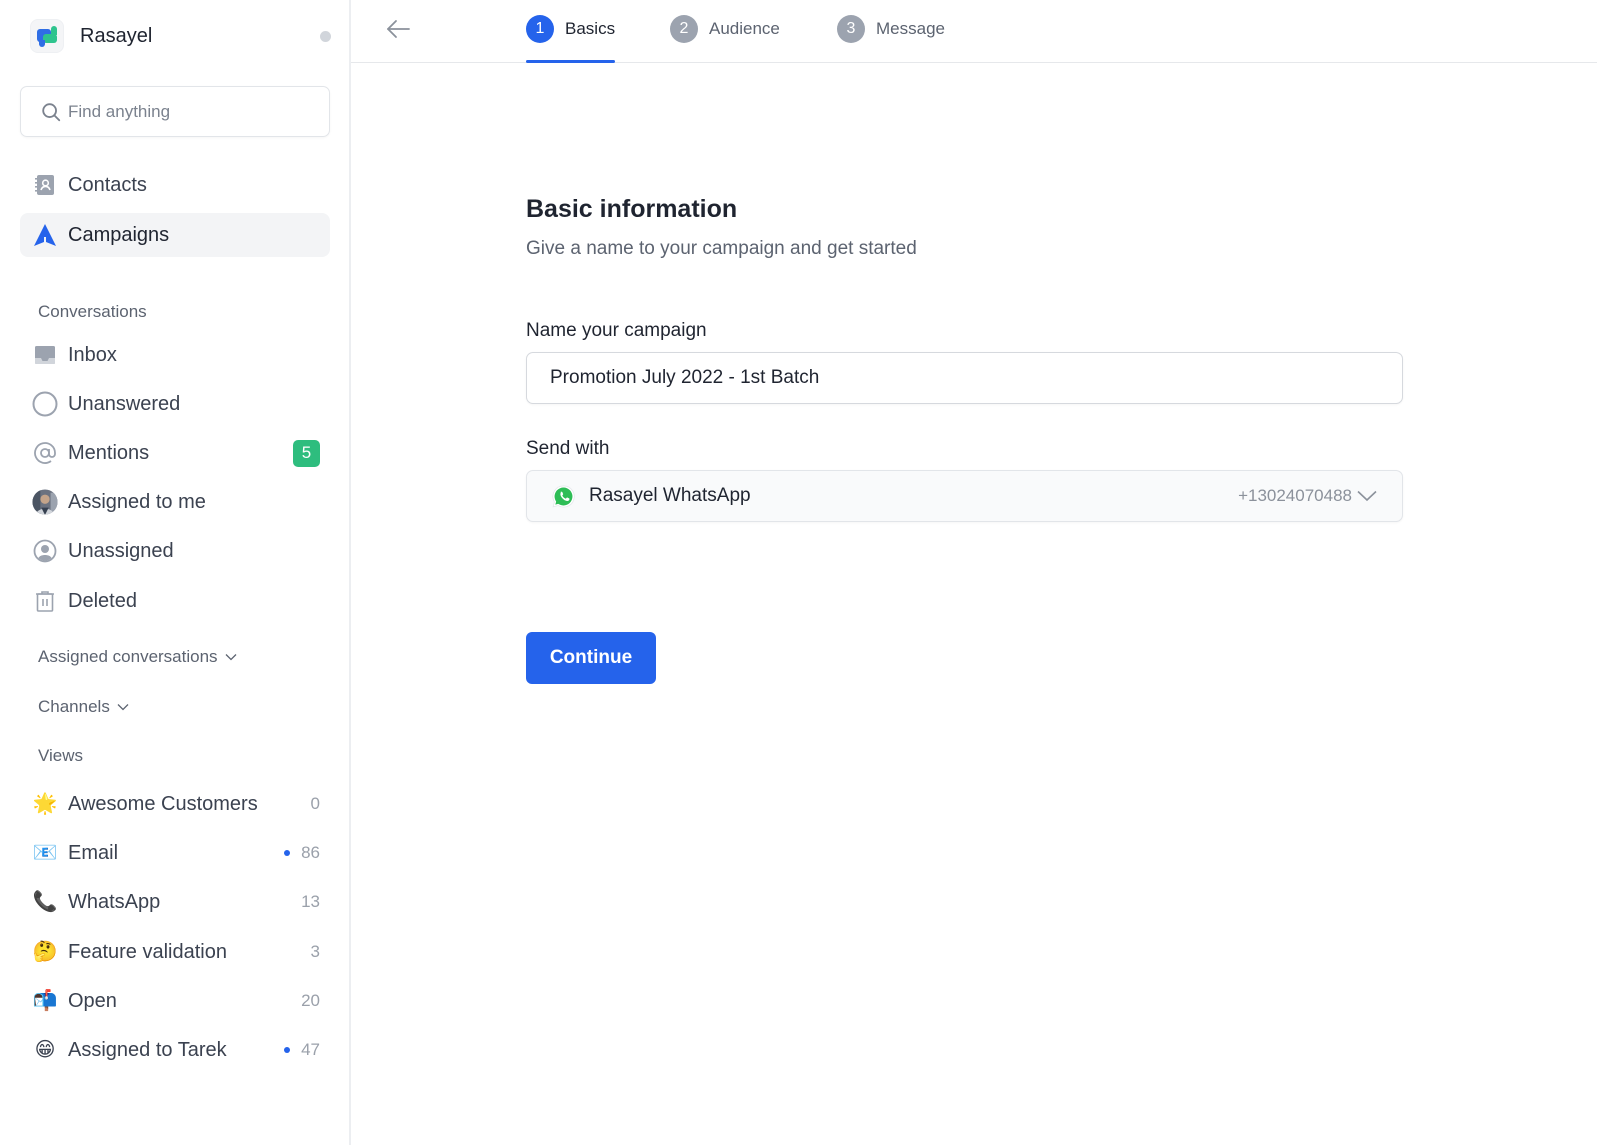 The image size is (1597, 1145). I want to click on view-count: 47, so click(310, 1049).